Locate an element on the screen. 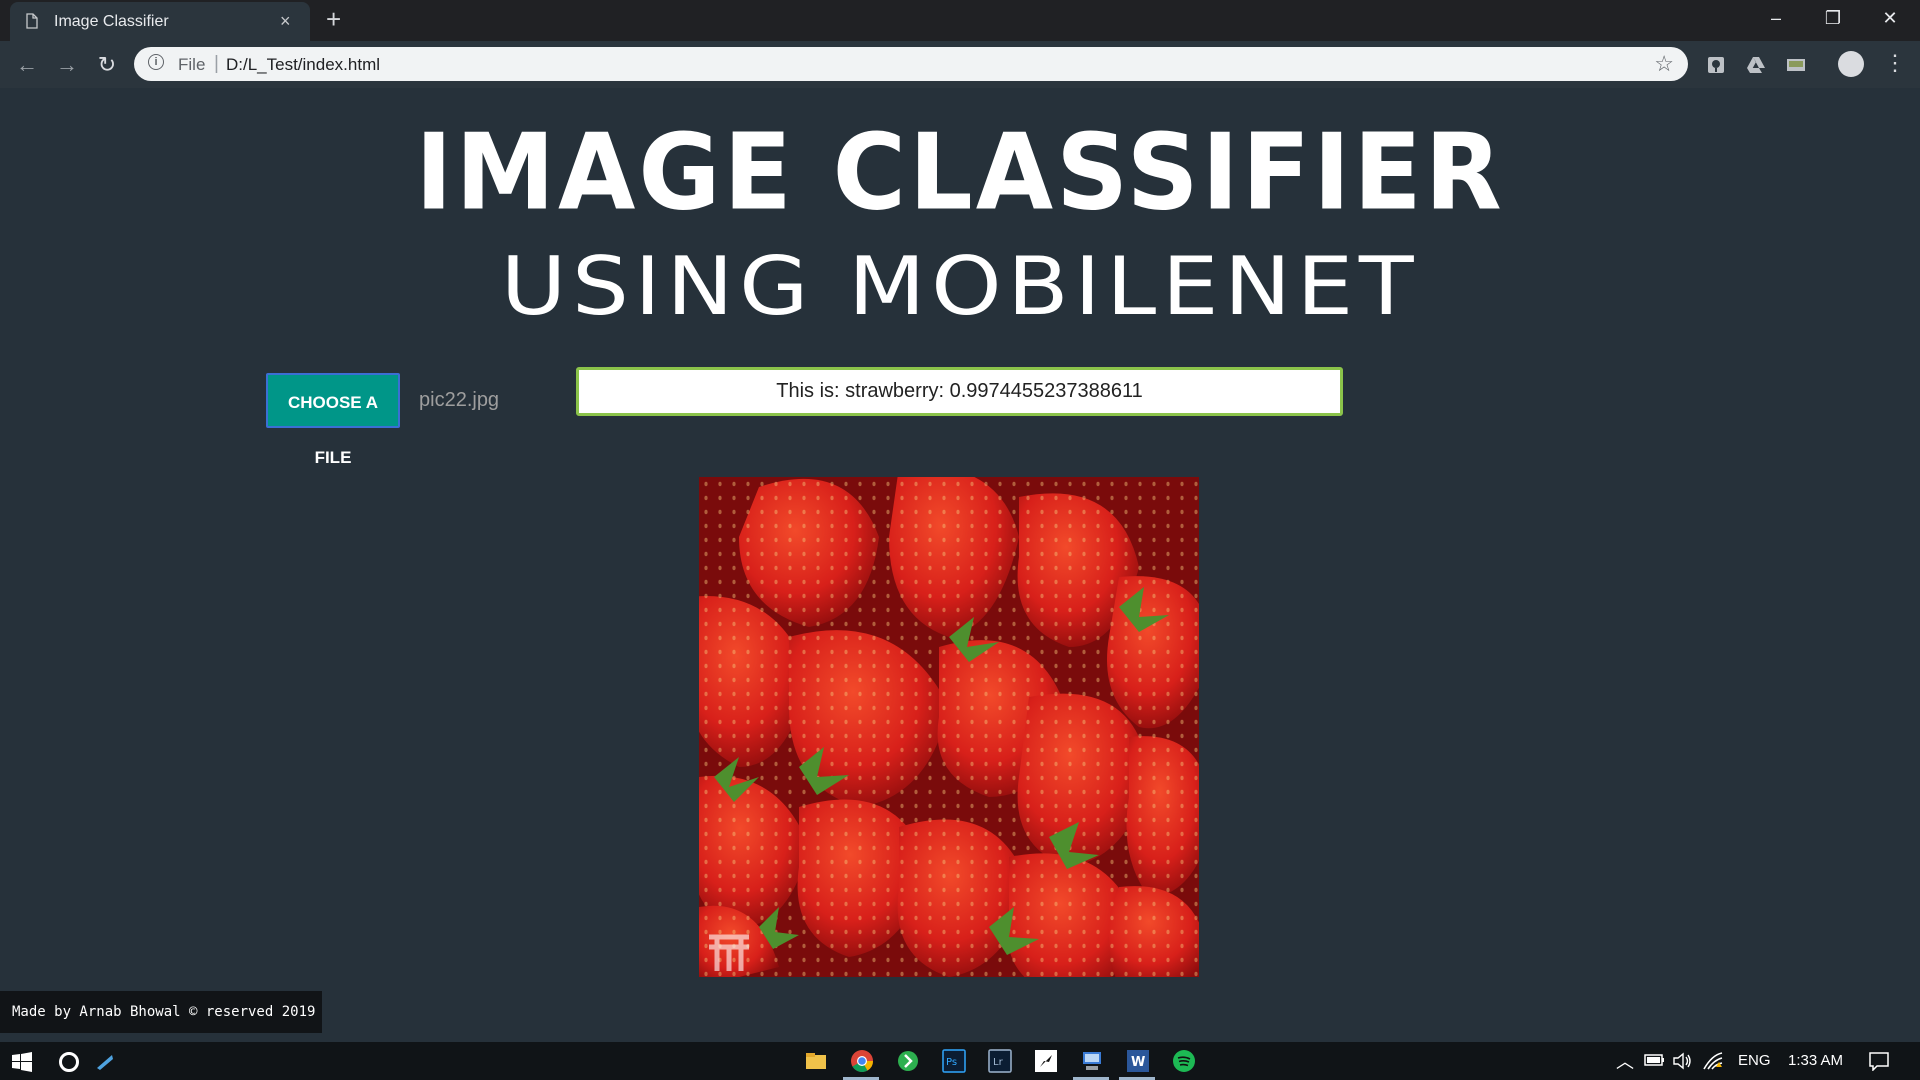 This screenshot has width=1920, height=1080. selected-file-name: pic22.jpg is located at coordinates (459, 400).